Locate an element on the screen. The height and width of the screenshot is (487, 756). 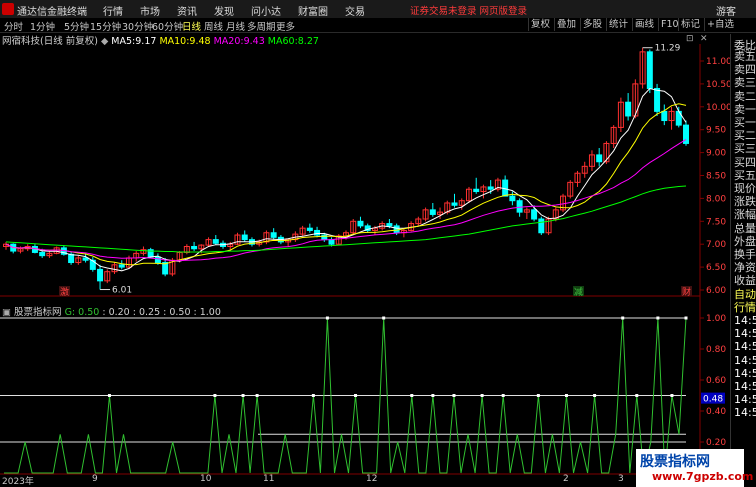
event-marker: 激 is located at coordinates (64, 292).